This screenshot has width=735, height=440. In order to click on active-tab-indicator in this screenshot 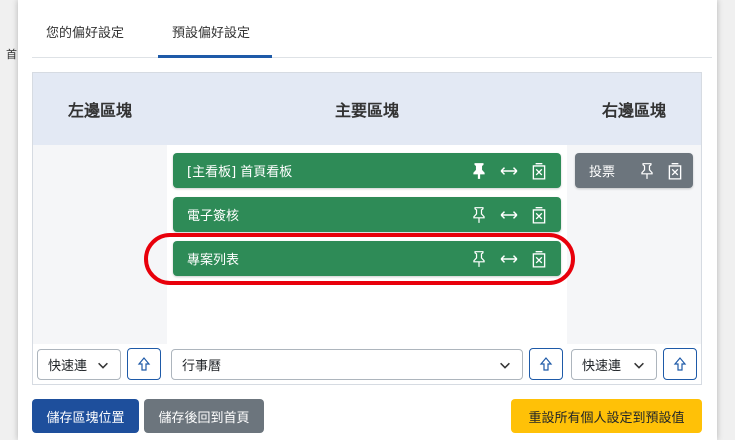, I will do `click(215, 56)`.